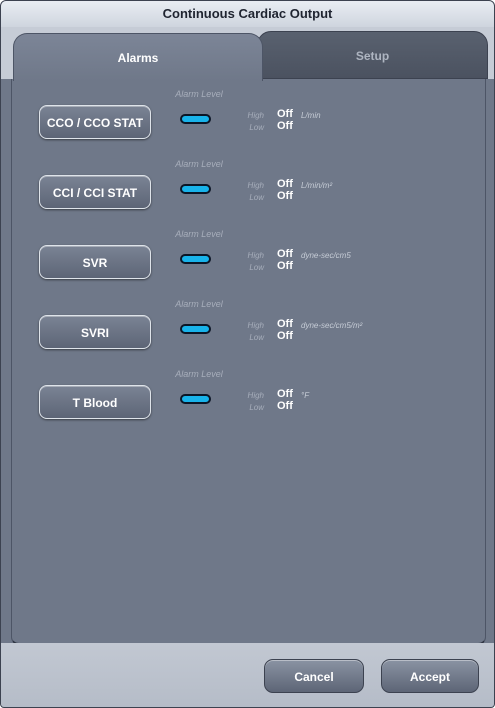  I want to click on cco-parameter-button: CCO / CCO STAT, so click(95, 122).